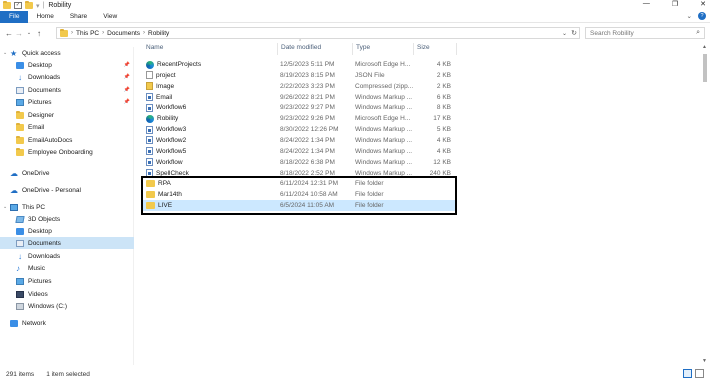 This screenshot has height=388, width=710. Describe the element at coordinates (564, 33) in the screenshot. I see `address-dropdown-icon: ⌄` at that location.